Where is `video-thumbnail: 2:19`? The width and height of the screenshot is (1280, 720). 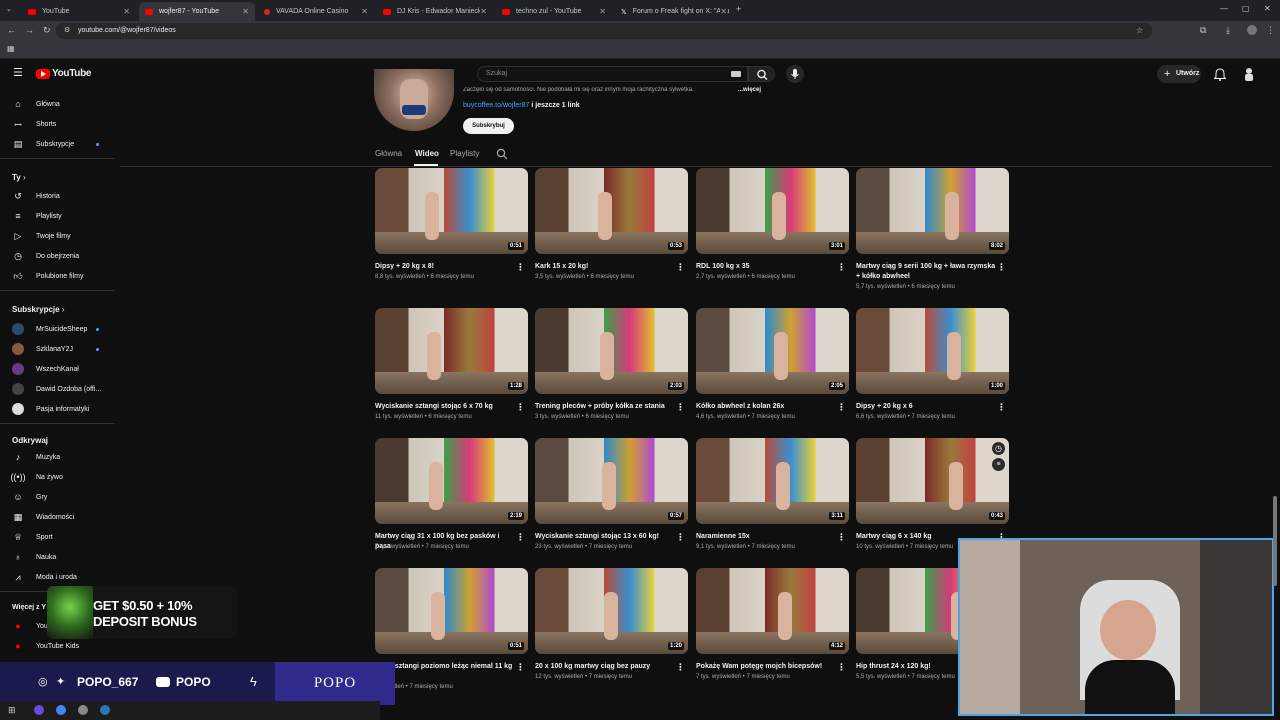 video-thumbnail: 2:19 is located at coordinates (451, 481).